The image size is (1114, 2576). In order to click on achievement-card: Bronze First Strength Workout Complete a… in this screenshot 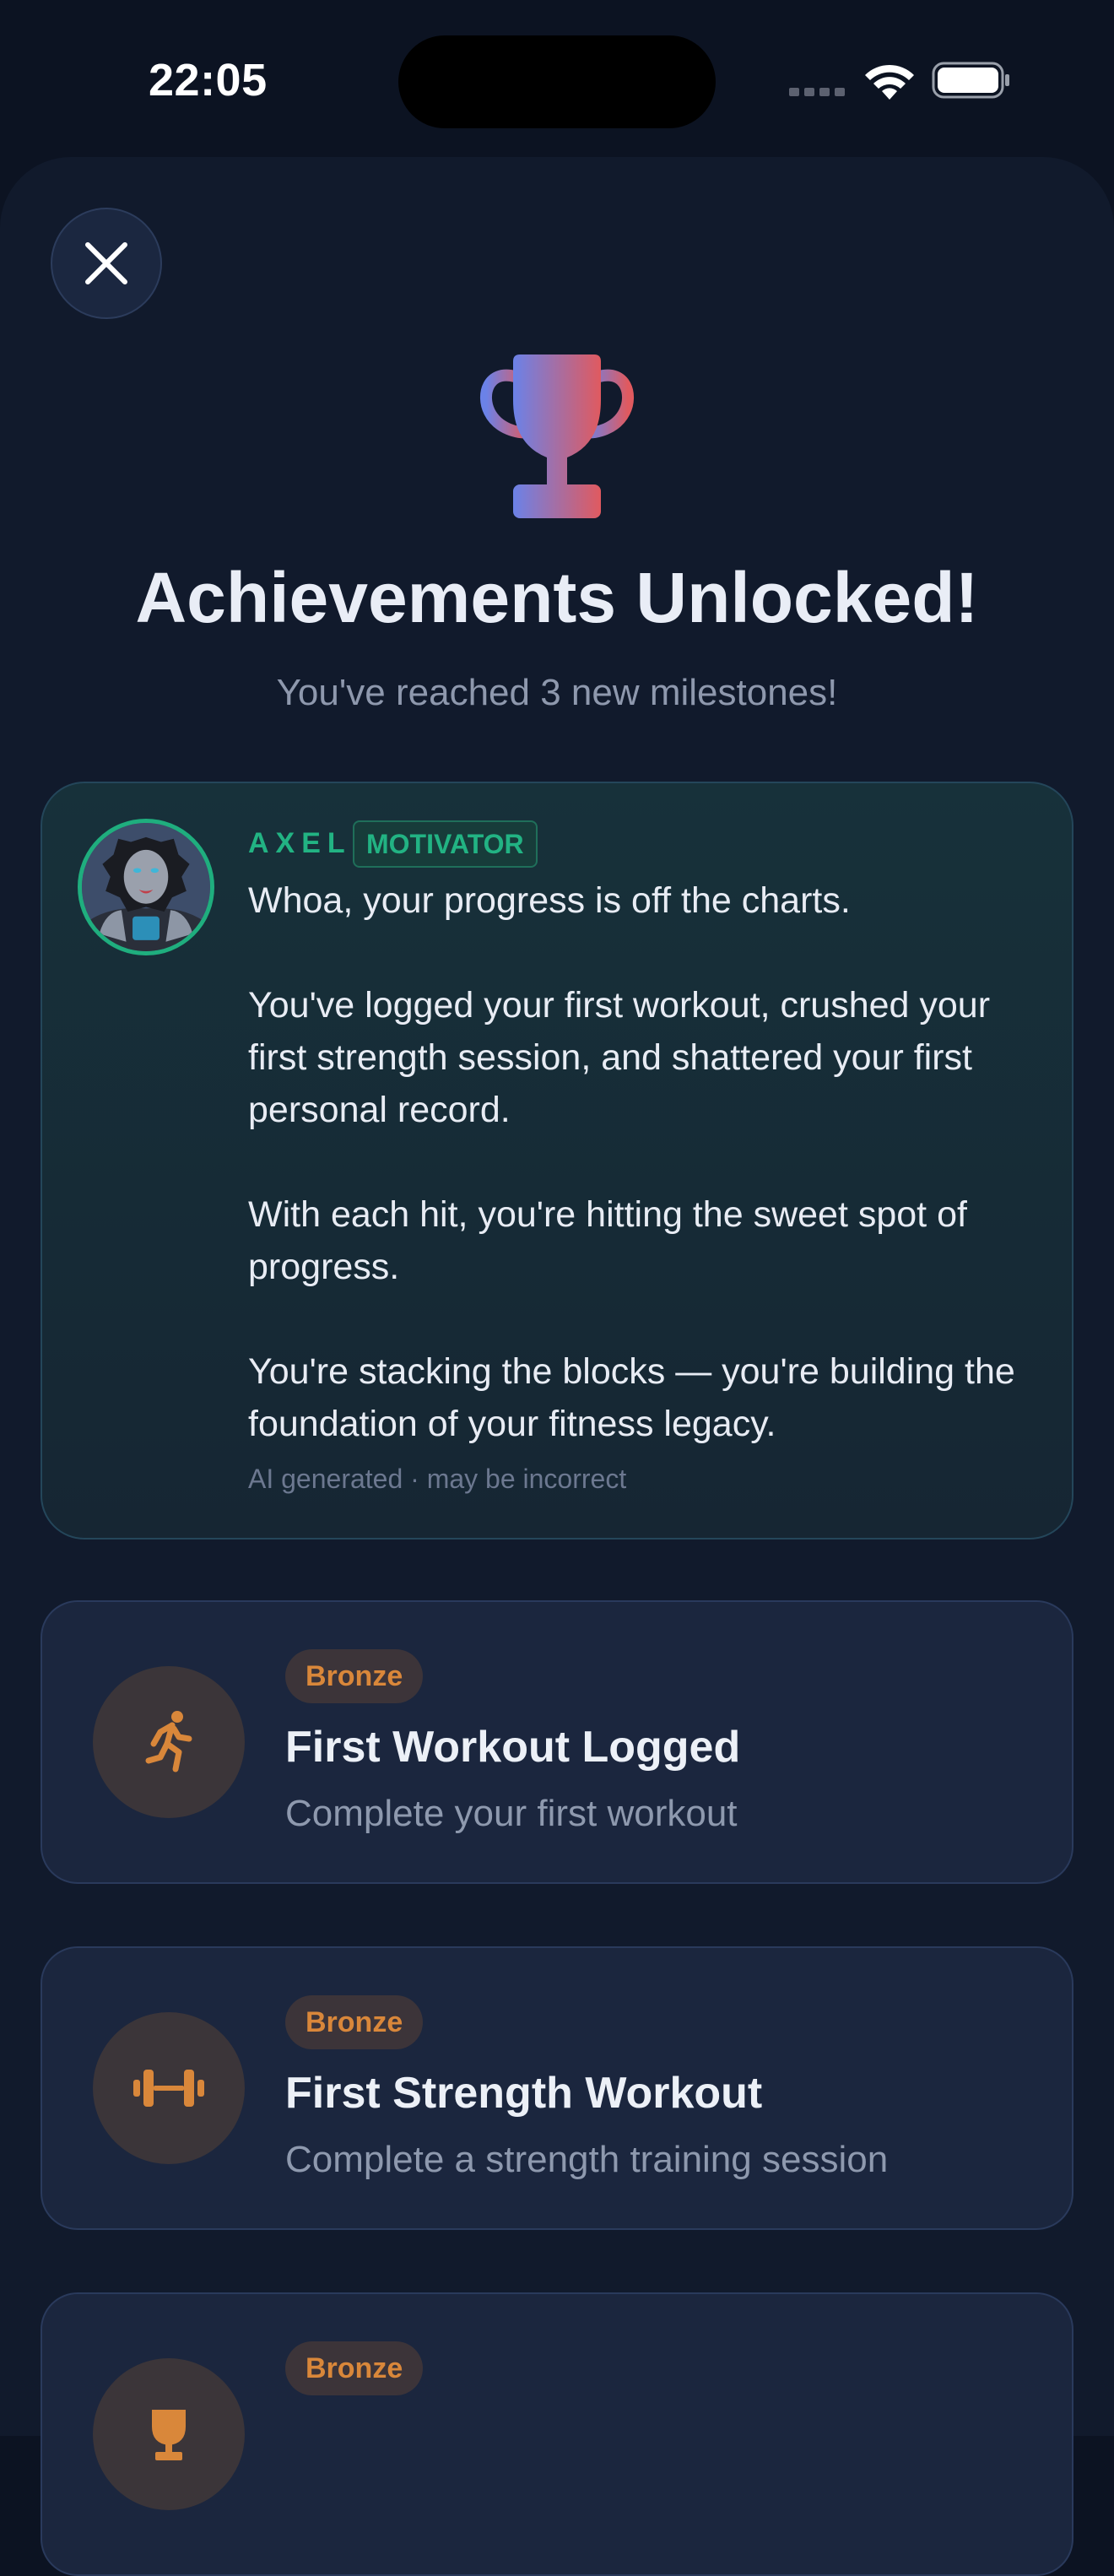, I will do `click(557, 2088)`.